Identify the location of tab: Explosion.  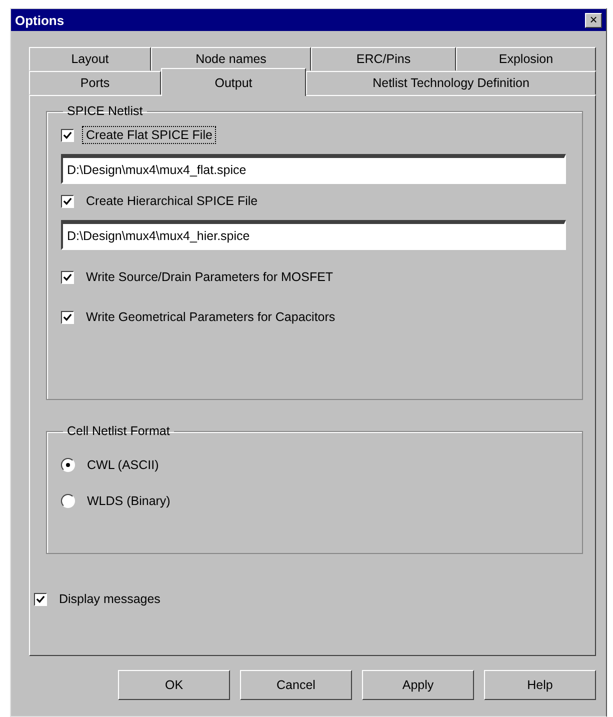
(526, 59).